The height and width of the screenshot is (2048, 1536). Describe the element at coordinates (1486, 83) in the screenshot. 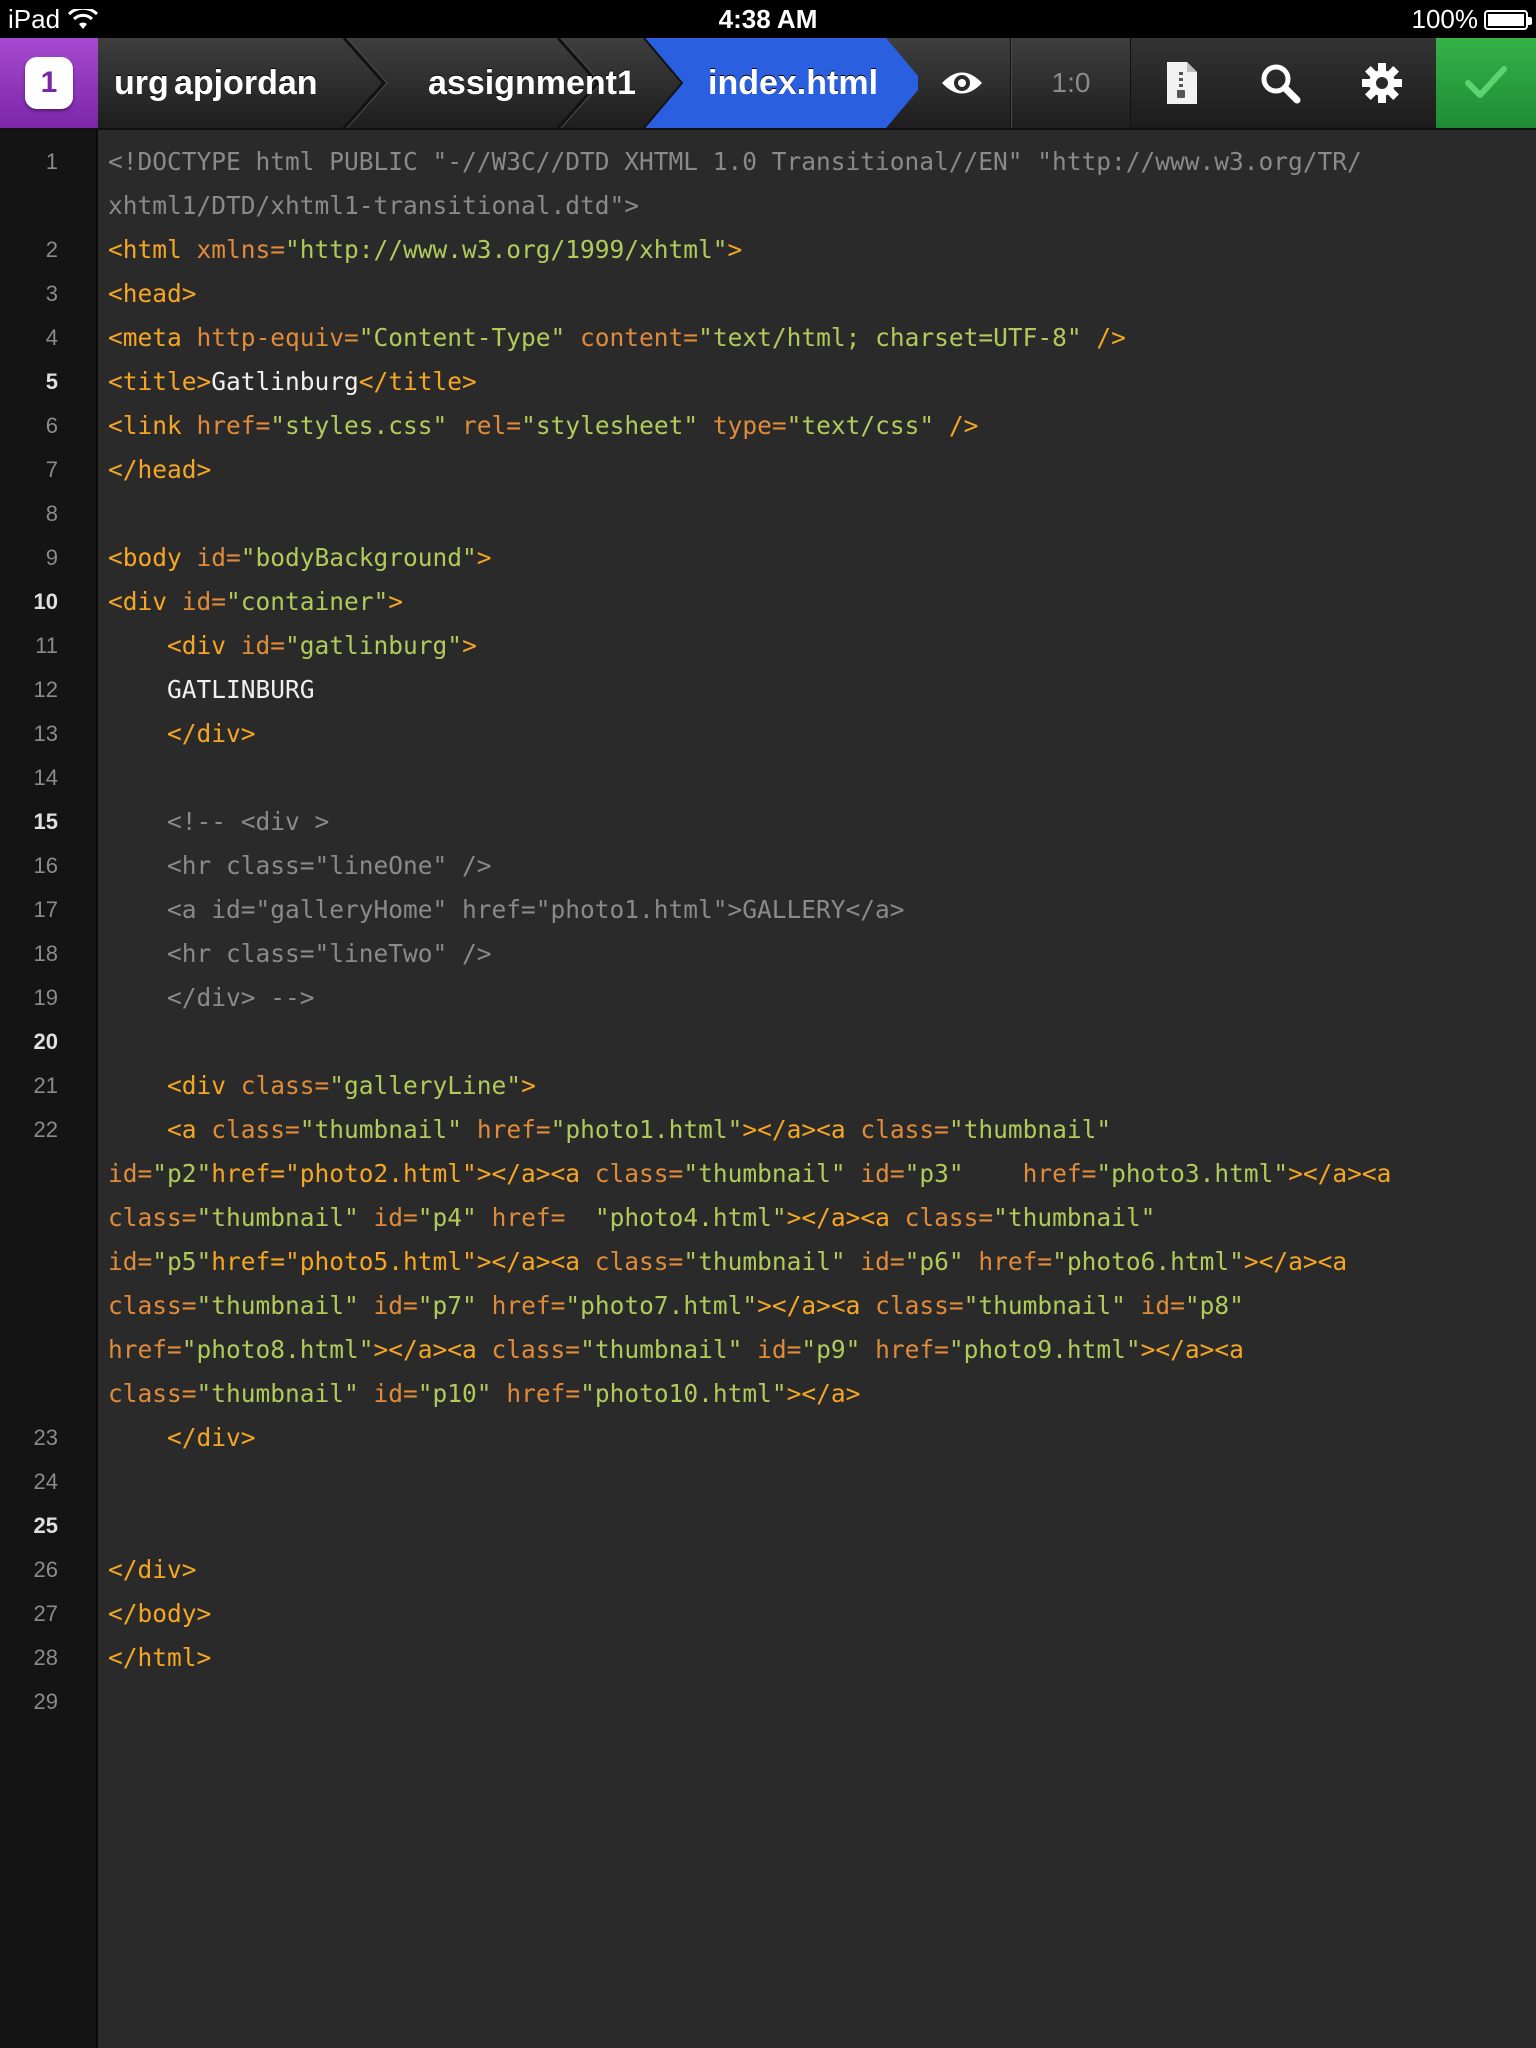

I see `done-button` at that location.